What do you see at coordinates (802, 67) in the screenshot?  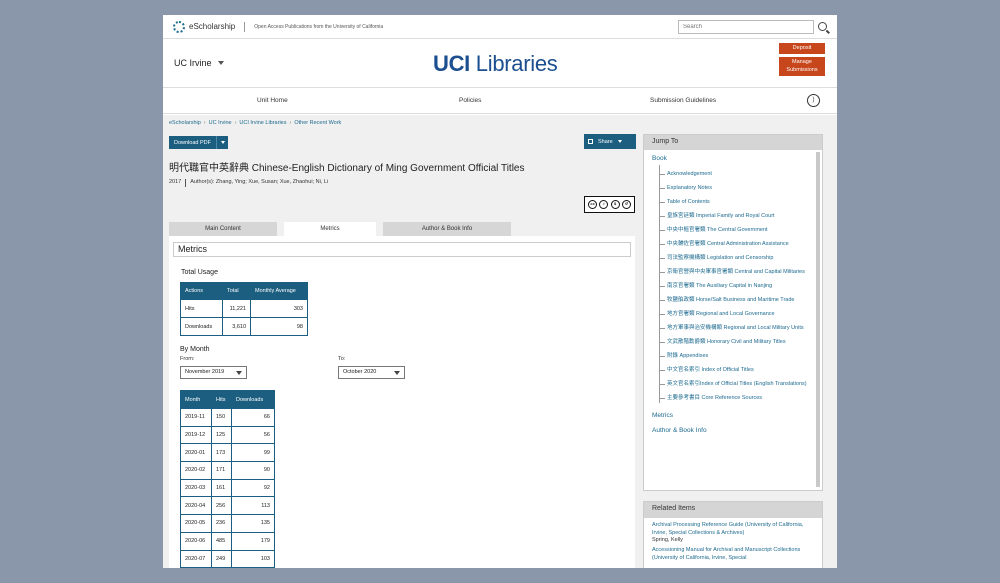 I see `manage-submissions-button: Manage Submissions` at bounding box center [802, 67].